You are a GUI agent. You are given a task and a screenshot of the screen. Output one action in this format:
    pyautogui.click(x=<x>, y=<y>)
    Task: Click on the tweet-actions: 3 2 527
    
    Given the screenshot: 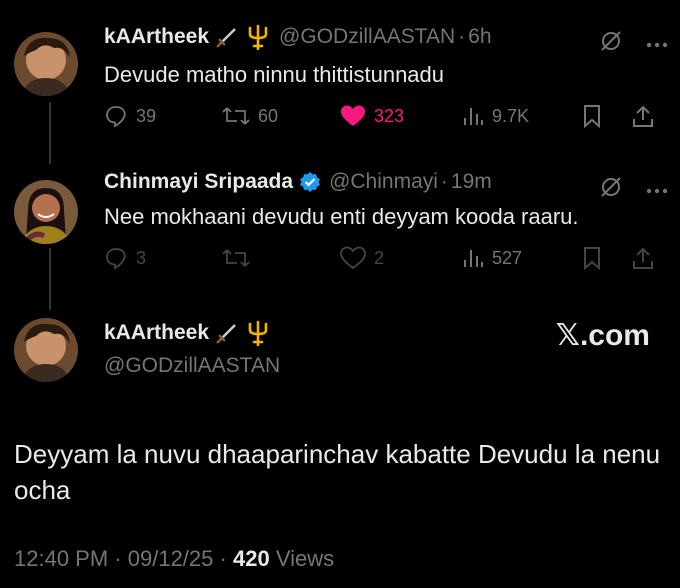 What is the action you would take?
    pyautogui.click(x=384, y=258)
    